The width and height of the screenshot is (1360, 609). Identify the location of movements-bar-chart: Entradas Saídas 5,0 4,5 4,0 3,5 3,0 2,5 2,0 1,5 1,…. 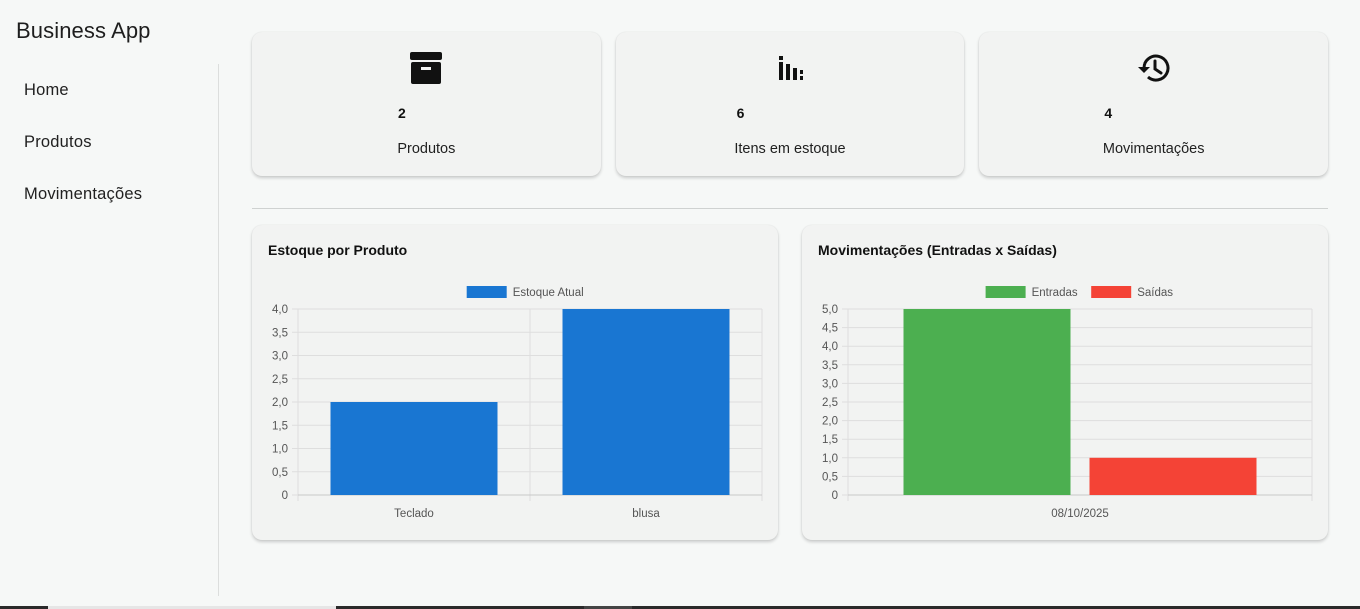
(1067, 403).